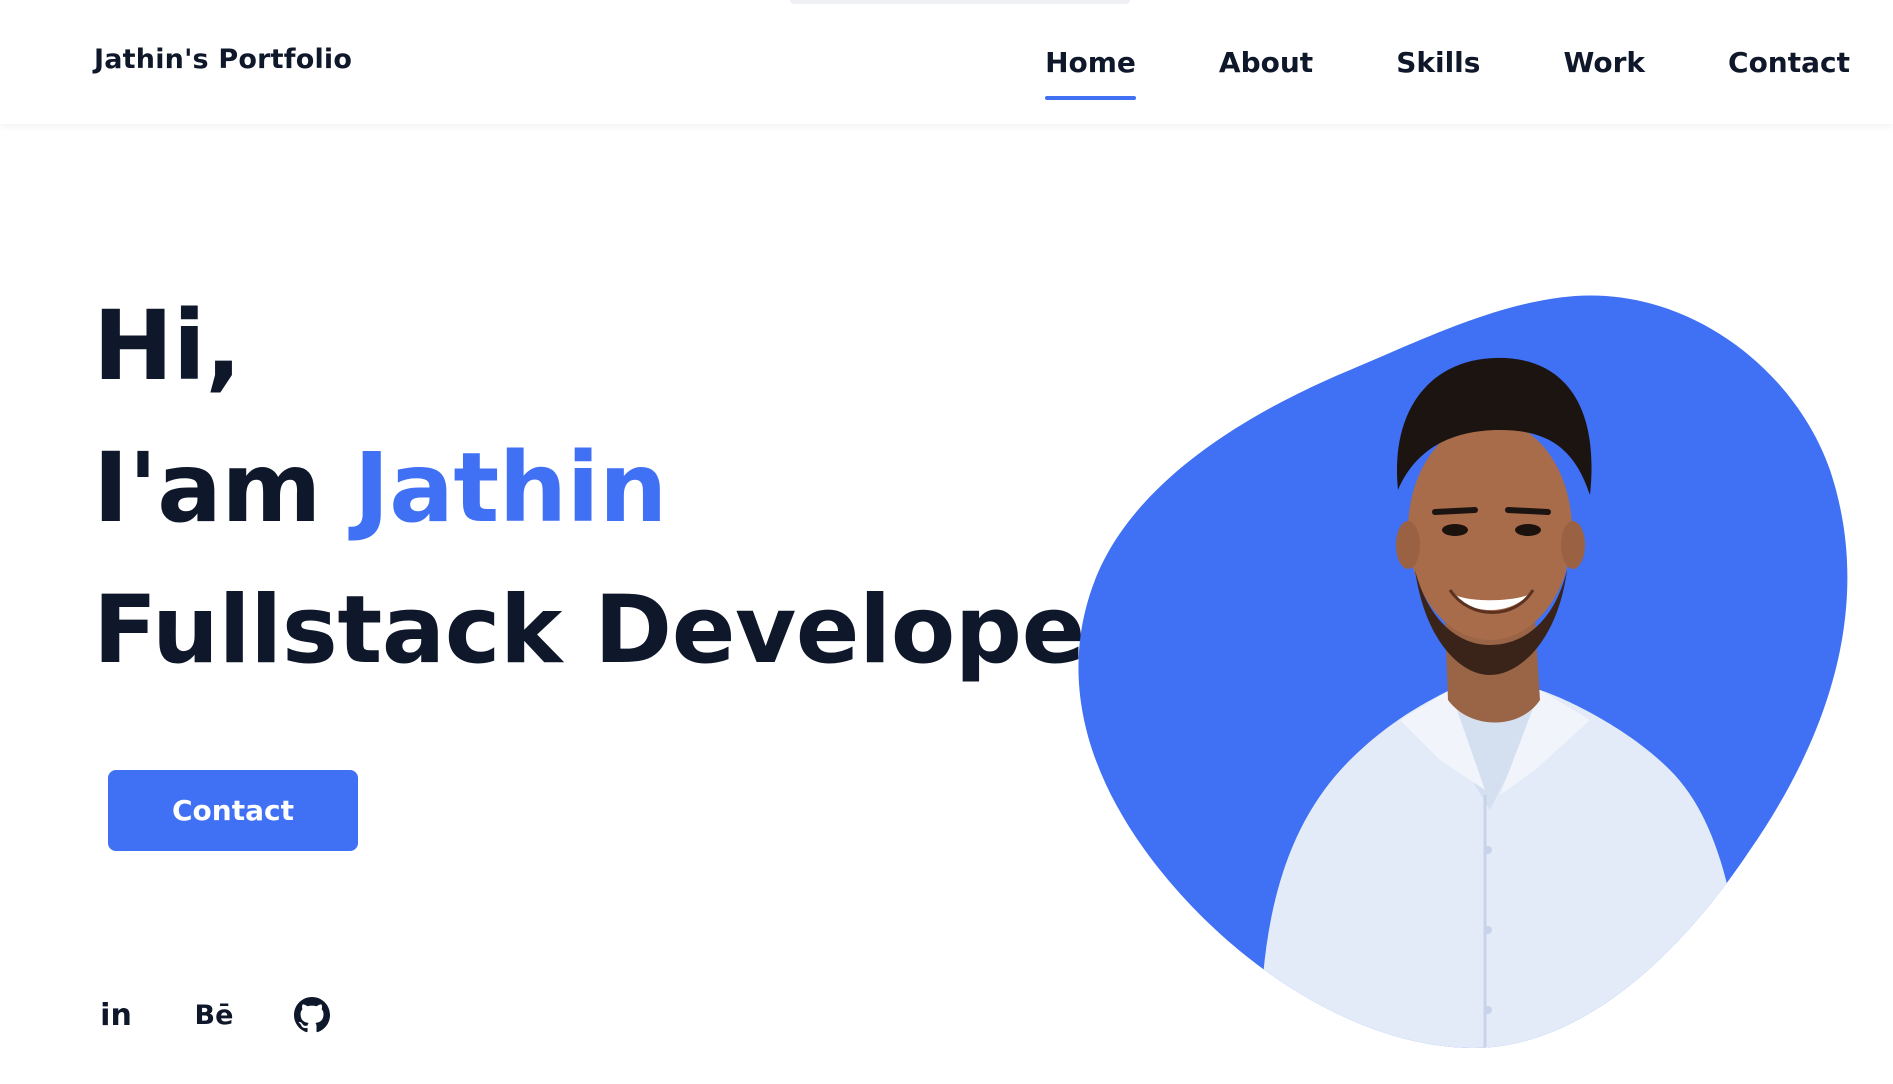  Describe the element at coordinates (223, 59) in the screenshot. I see `site-logo: Jathin's Portfolio` at that location.